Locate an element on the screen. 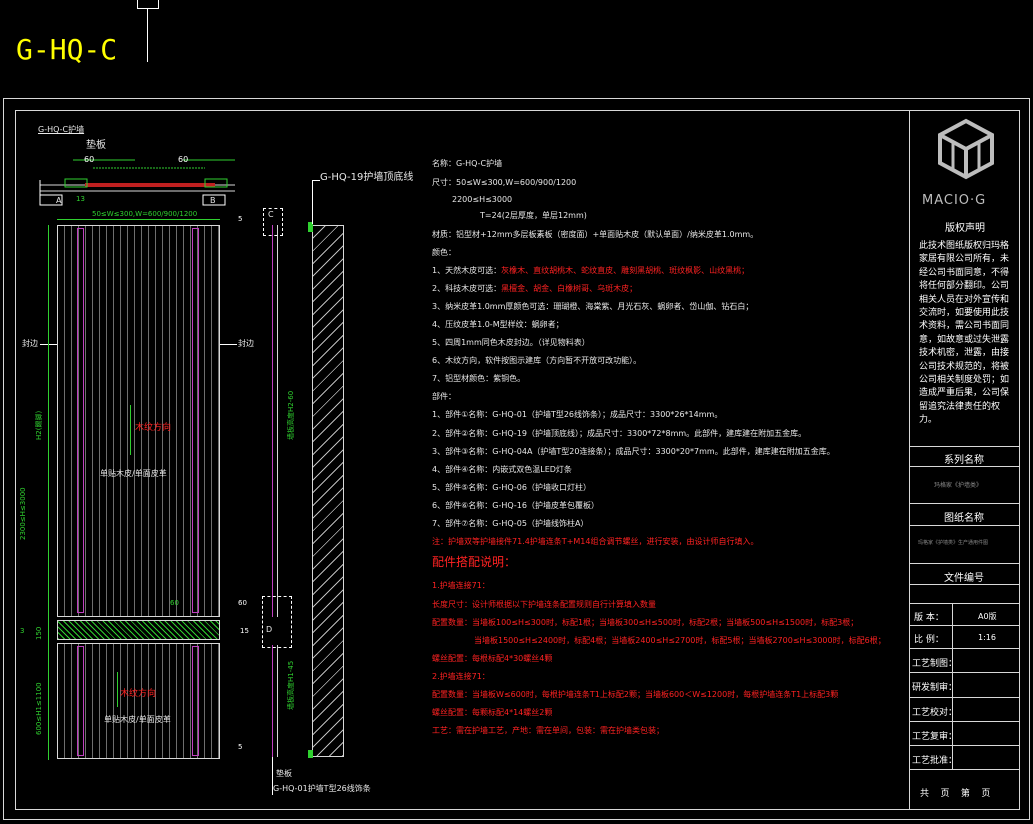 The image size is (1033, 824). callout-top-underline is located at coordinates (316, 180).